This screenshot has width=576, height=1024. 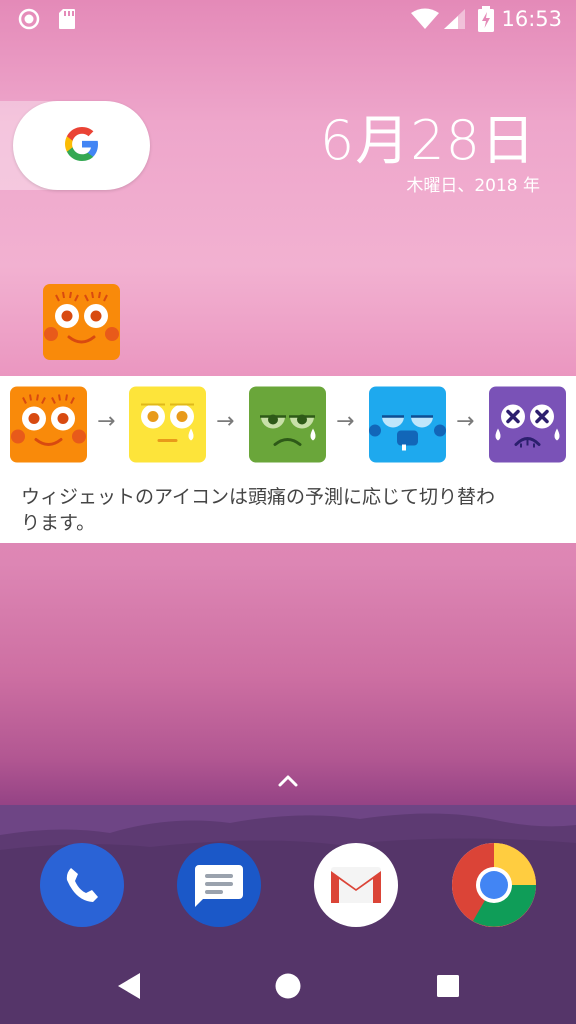 I want to click on home-button, so click(x=295, y=988).